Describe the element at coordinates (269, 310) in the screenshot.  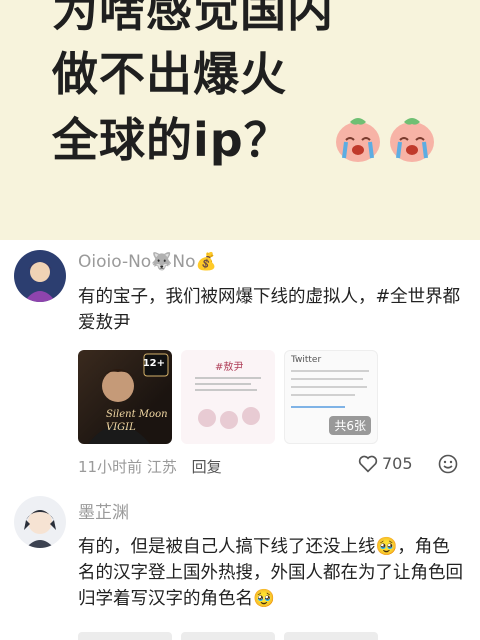
I see `comment-text: 有的宝子，我们被网爆下线的虚拟人，#全世界都爱敖尹` at that location.